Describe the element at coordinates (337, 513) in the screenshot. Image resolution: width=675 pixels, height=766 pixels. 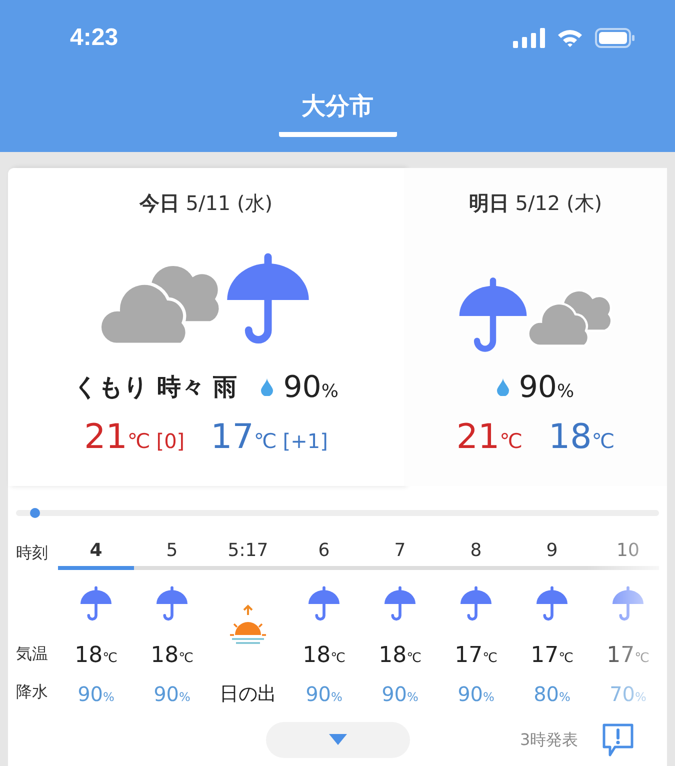
I see `timeline-slider` at that location.